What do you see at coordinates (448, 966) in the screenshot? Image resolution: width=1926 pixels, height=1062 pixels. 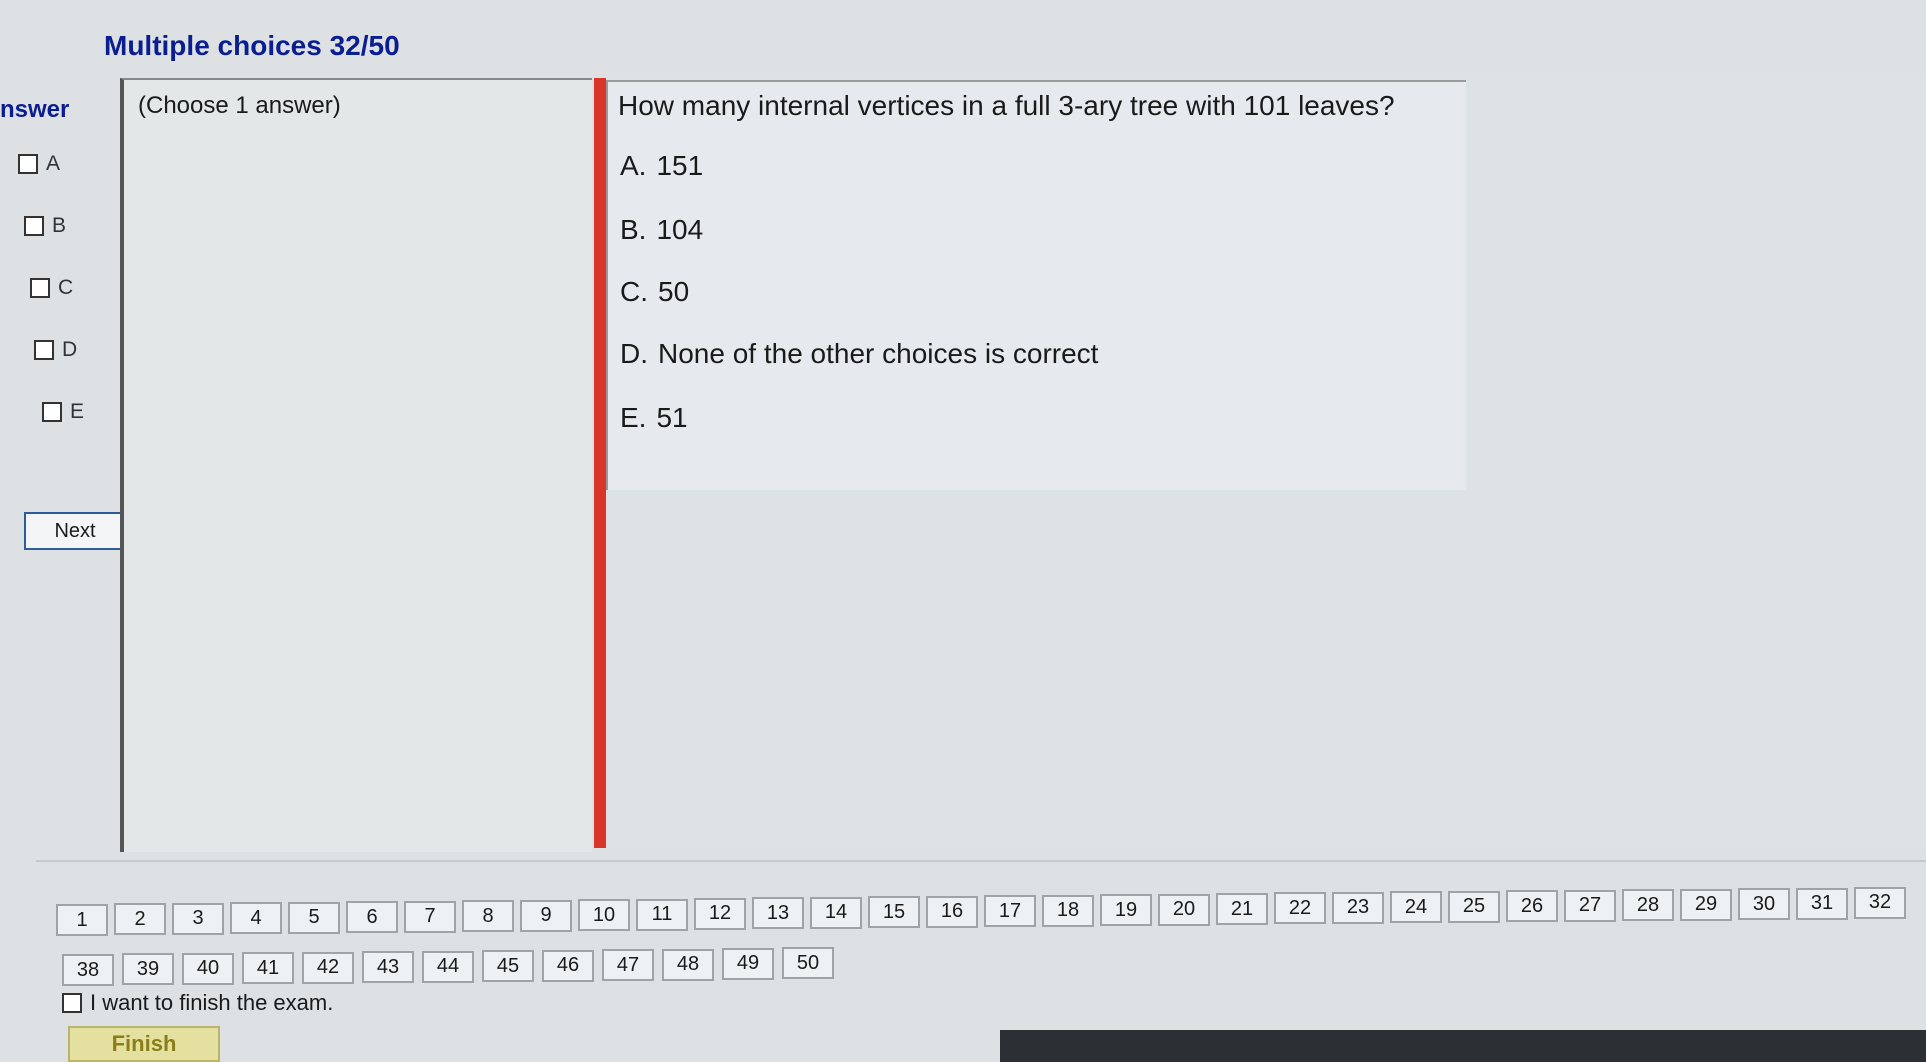 I see `question-nav-button: 44` at bounding box center [448, 966].